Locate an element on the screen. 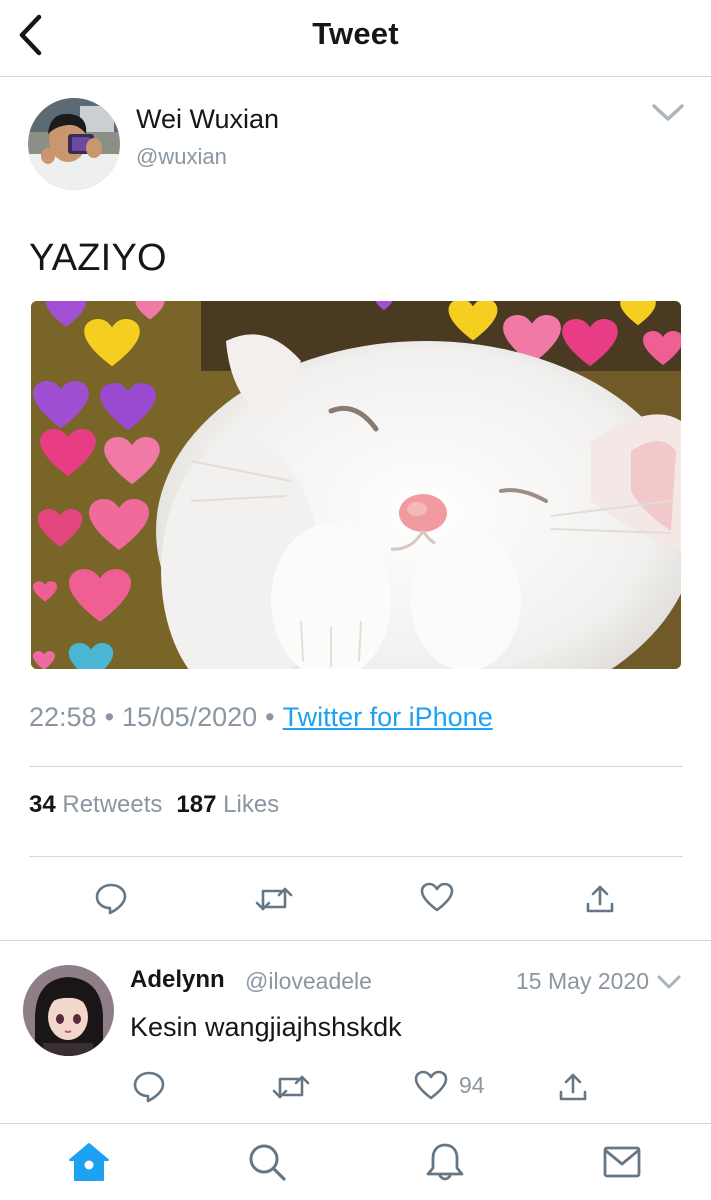  retweet-count: 34 is located at coordinates (42, 804).